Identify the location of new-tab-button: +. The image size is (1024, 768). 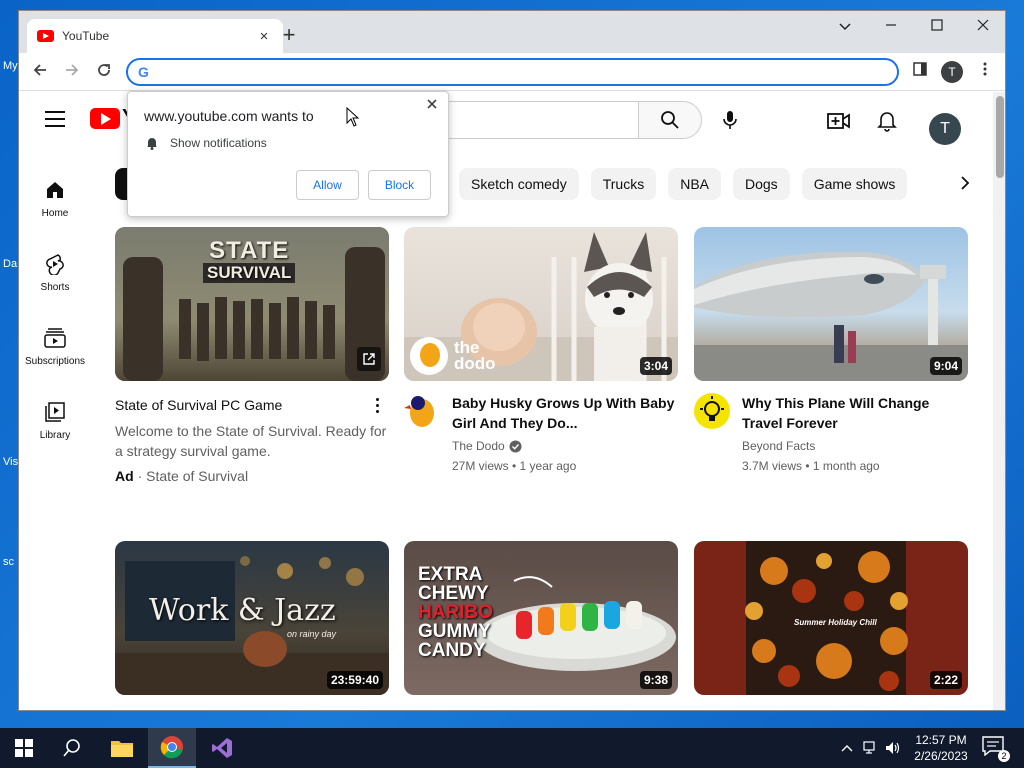
(289, 35).